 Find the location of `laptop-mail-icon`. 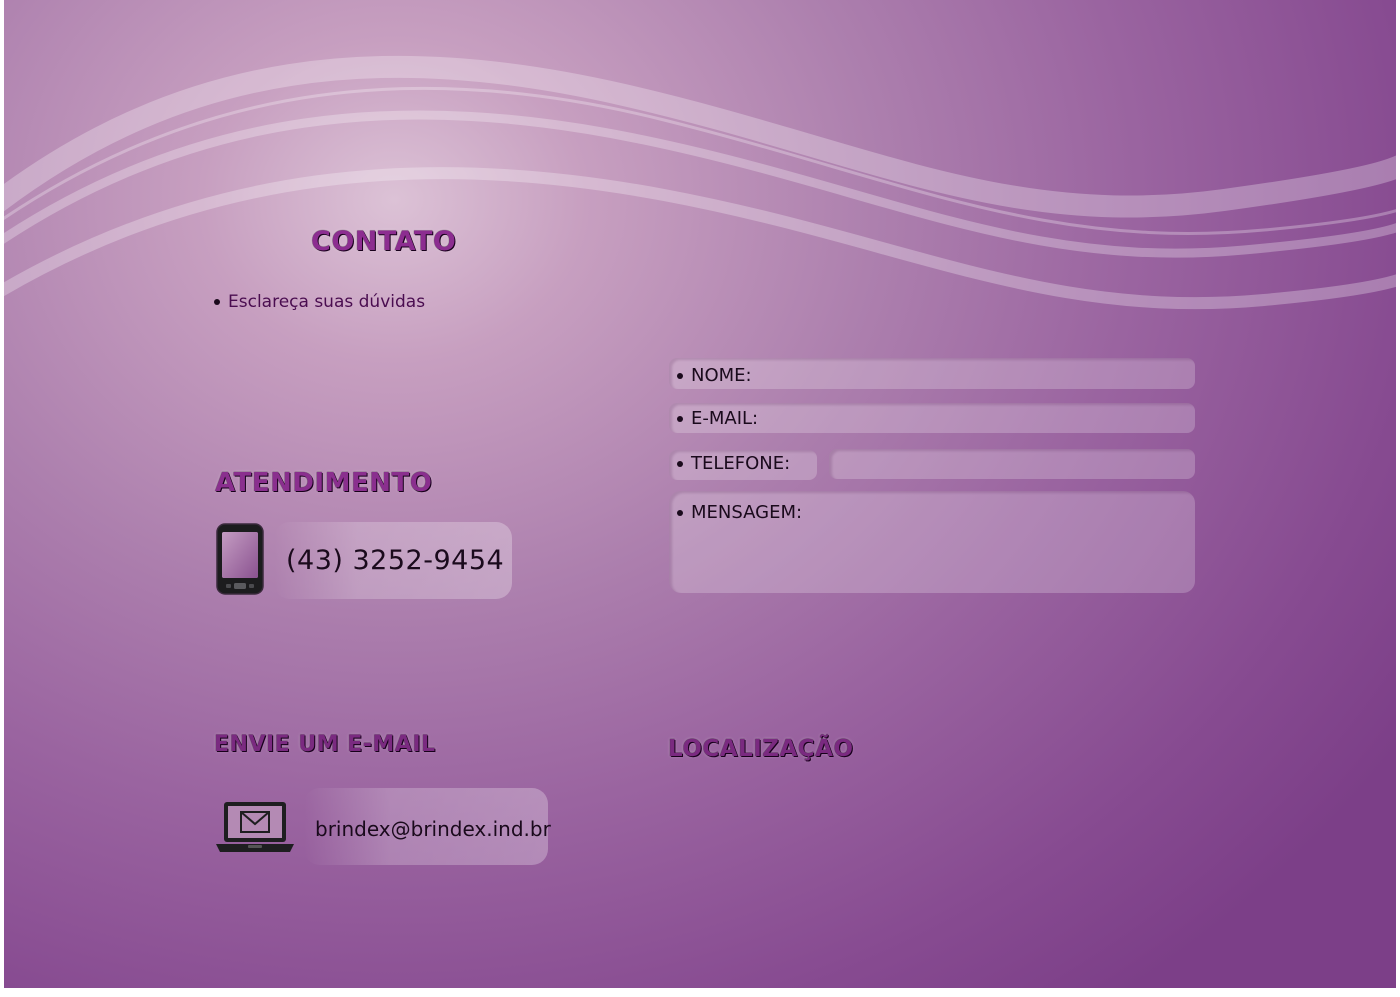

laptop-mail-icon is located at coordinates (255, 827).